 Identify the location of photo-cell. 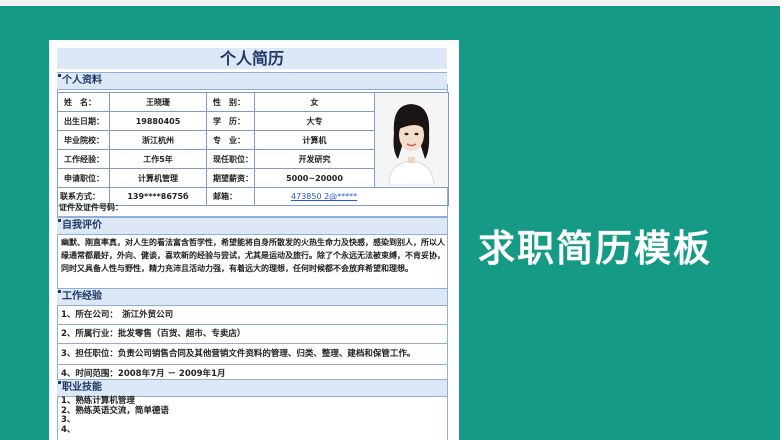
(411, 140).